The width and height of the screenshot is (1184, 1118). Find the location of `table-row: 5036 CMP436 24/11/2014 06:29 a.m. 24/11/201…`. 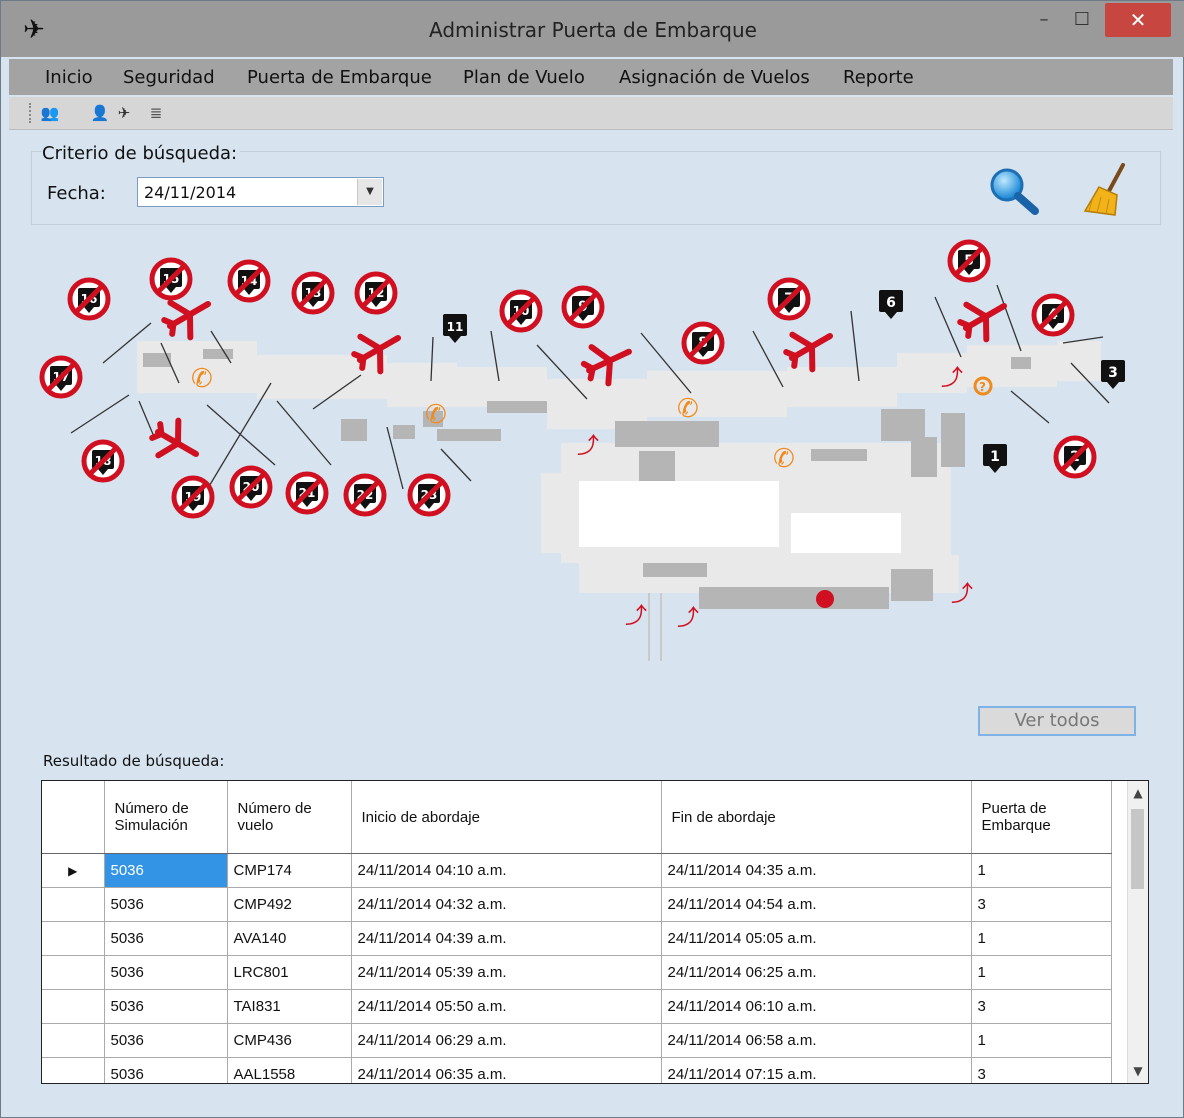

table-row: 5036 CMP436 24/11/2014 06:29 a.m. 24/11/201… is located at coordinates (577, 1040).